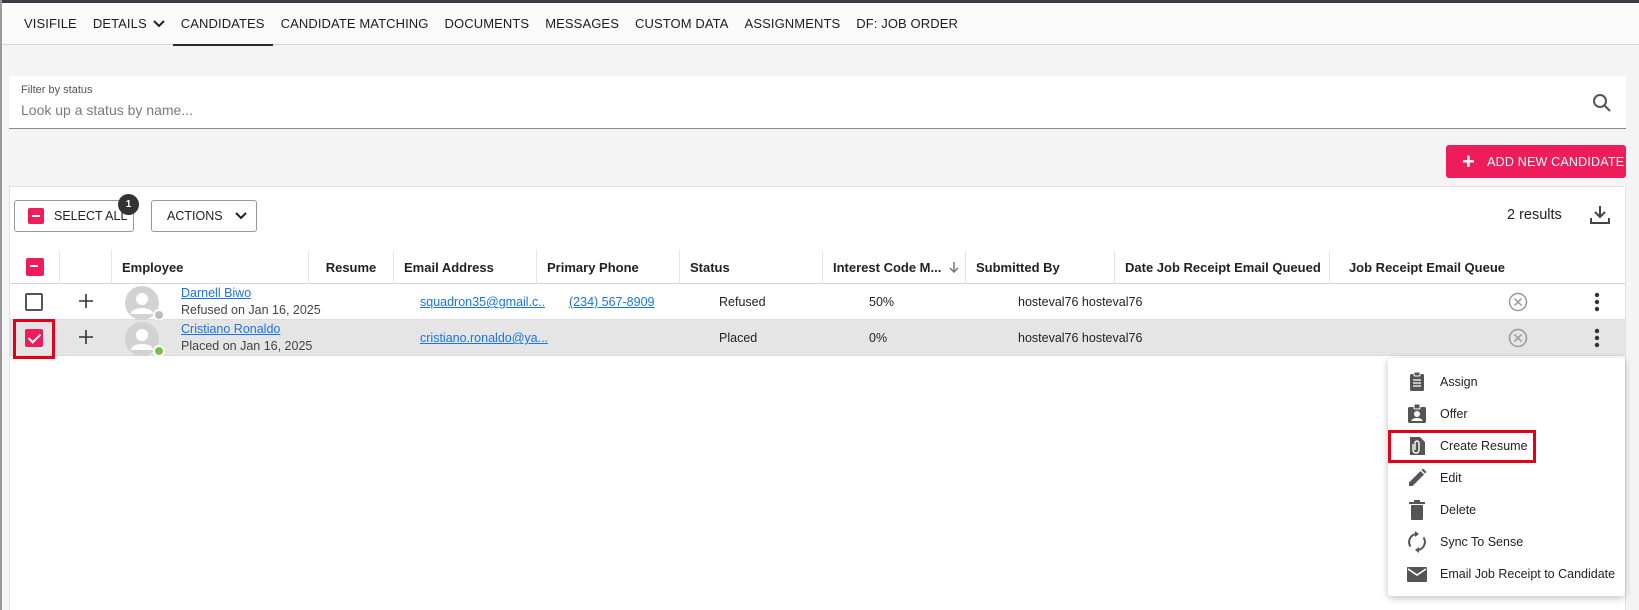 Image resolution: width=1639 pixels, height=610 pixels. I want to click on tab-label: VISIFILE, so click(50, 23).